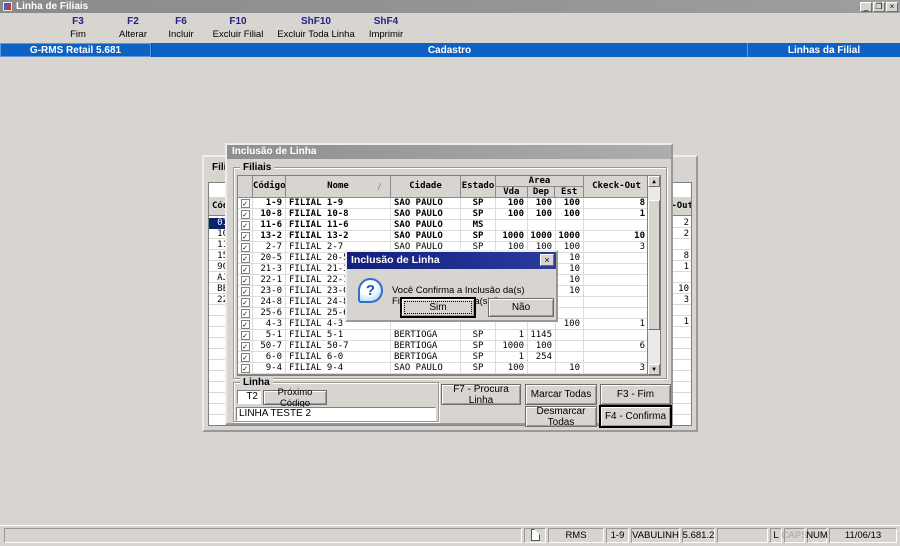 The height and width of the screenshot is (546, 900). I want to click on marcar-todas-button: Marcar Todas, so click(561, 394).